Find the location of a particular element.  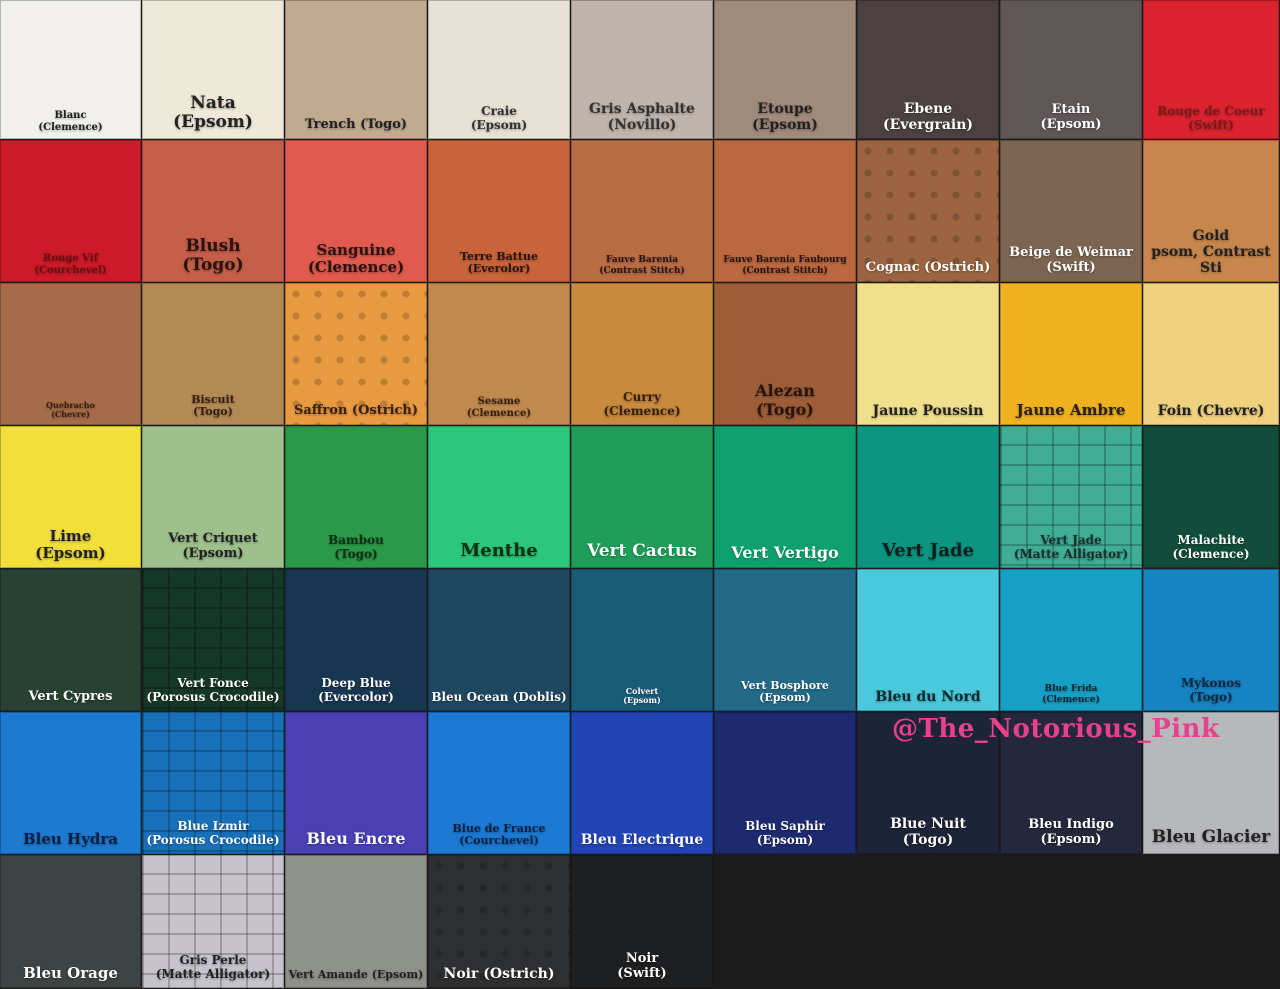

color-swatch: Blue de France (Courchevel) is located at coordinates (499, 783).